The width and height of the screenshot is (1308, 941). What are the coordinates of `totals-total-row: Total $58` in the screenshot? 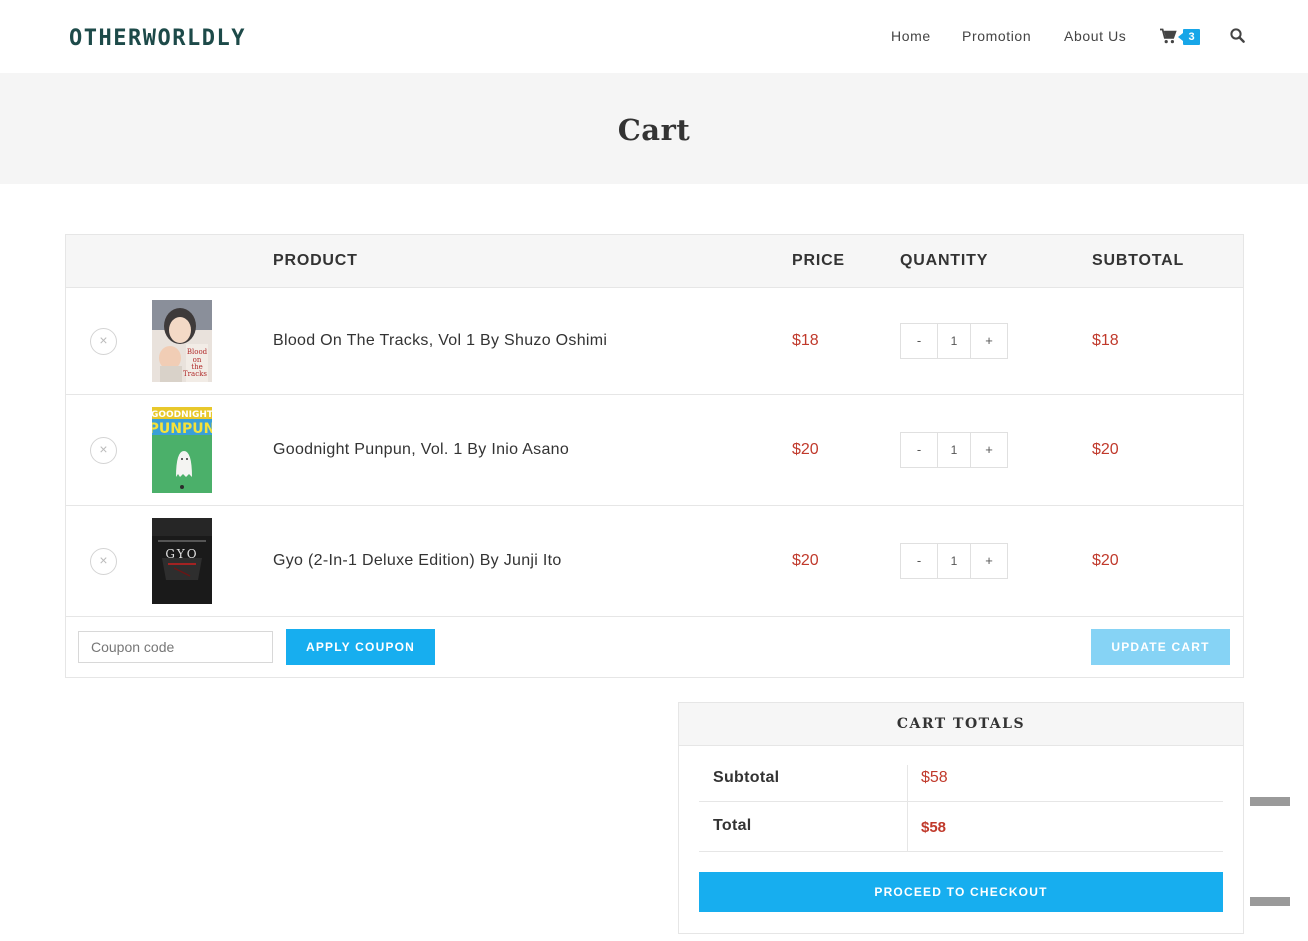 It's located at (961, 827).